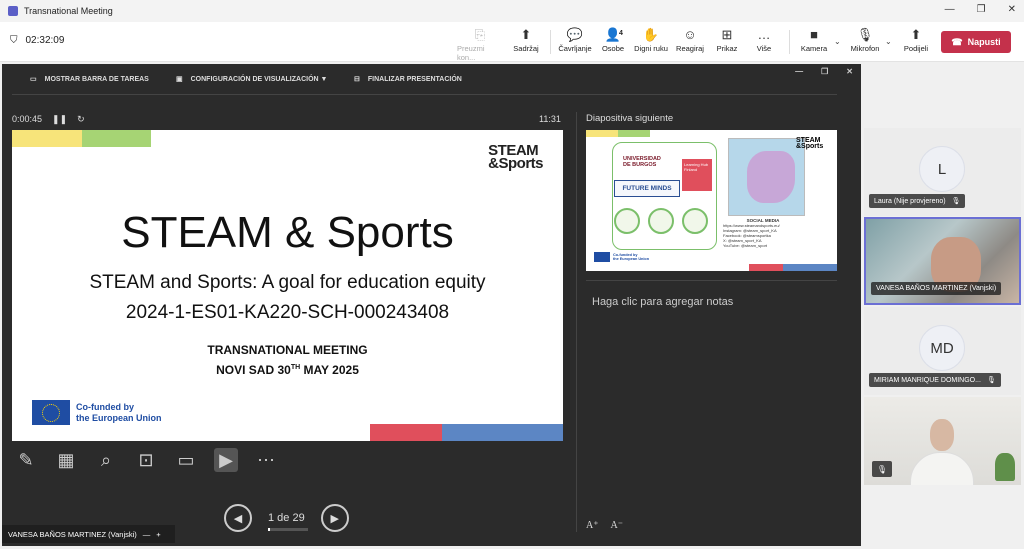 The height and width of the screenshot is (549, 1024). I want to click on camera-options-chevron-icon: ⌄, so click(837, 41).